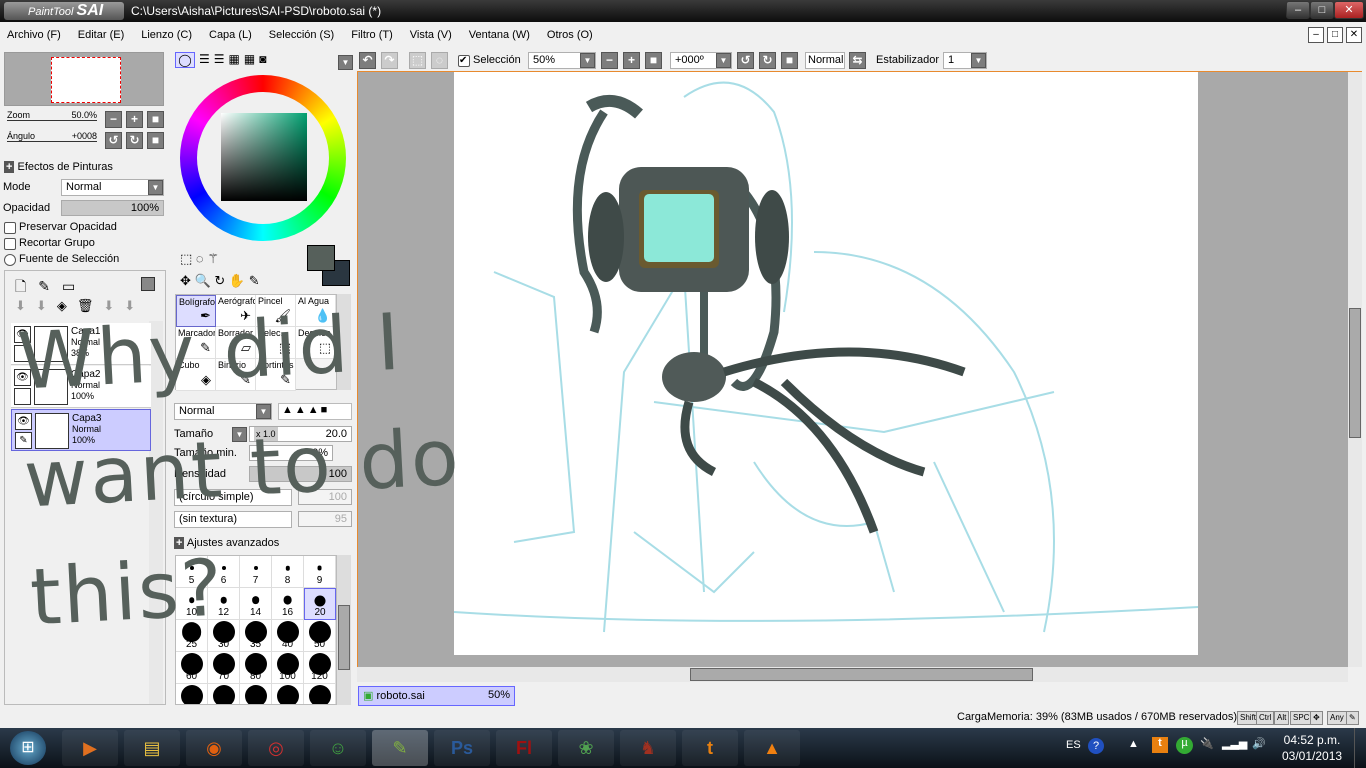 Image resolution: width=1366 pixels, height=768 pixels. What do you see at coordinates (223, 411) in the screenshot?
I see `brush-blend-dropdown: Normal ▼` at bounding box center [223, 411].